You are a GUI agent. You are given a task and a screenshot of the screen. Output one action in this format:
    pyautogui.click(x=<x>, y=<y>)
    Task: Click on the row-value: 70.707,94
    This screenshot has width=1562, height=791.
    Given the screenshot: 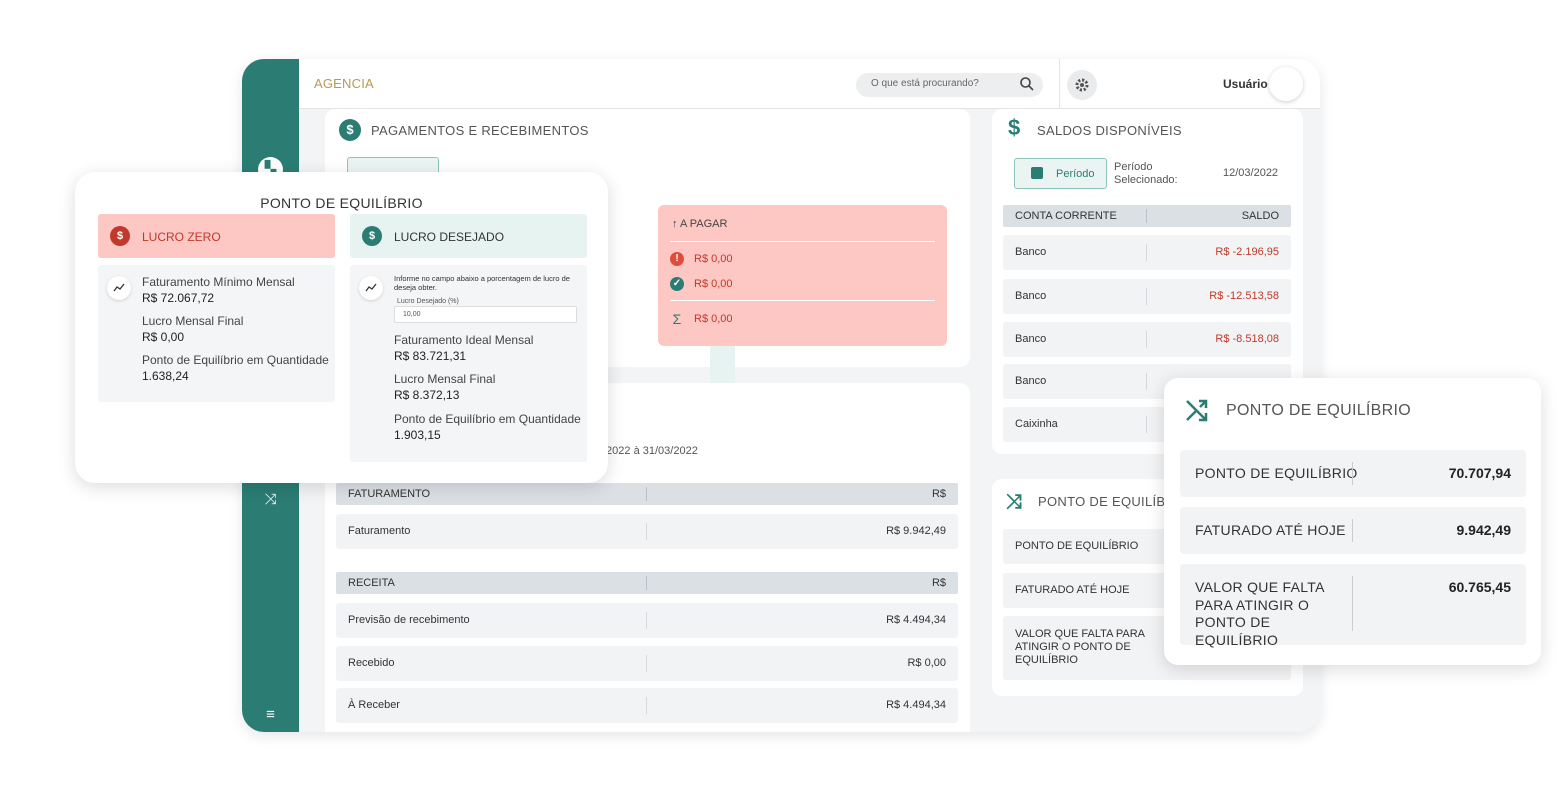 What is the action you would take?
    pyautogui.click(x=1479, y=473)
    